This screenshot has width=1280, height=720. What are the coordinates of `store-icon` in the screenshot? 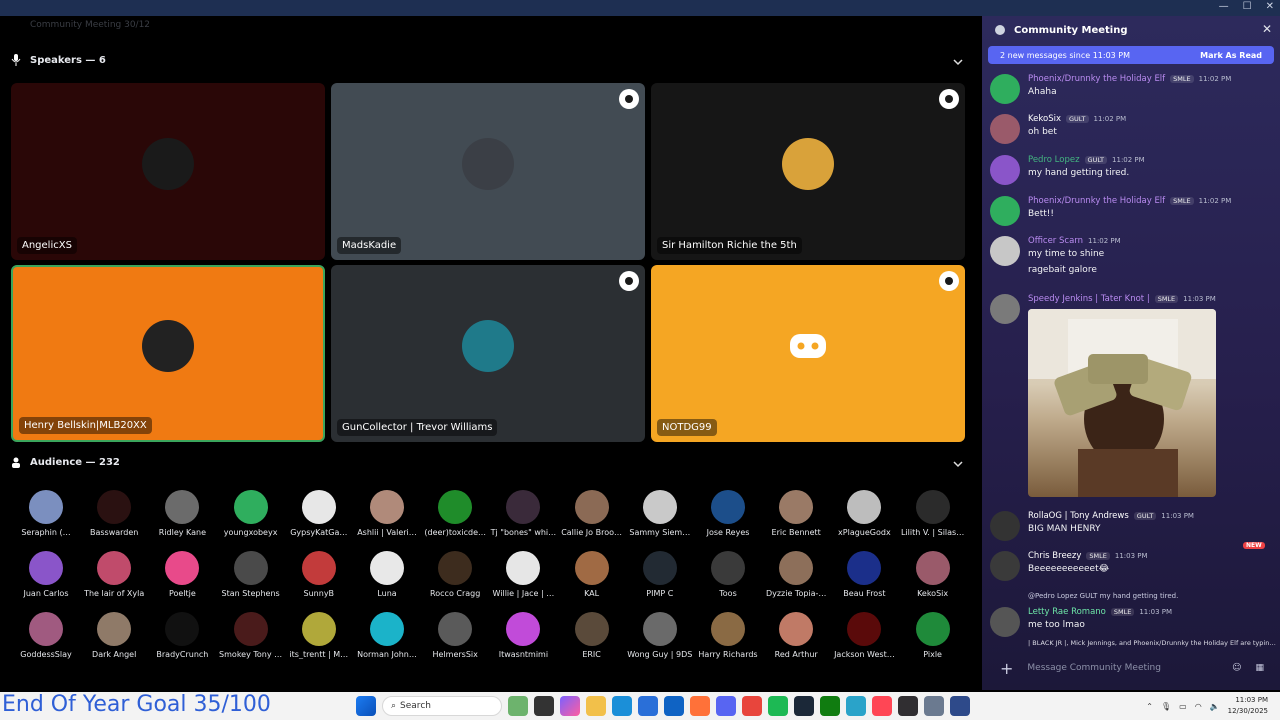 It's located at (648, 706).